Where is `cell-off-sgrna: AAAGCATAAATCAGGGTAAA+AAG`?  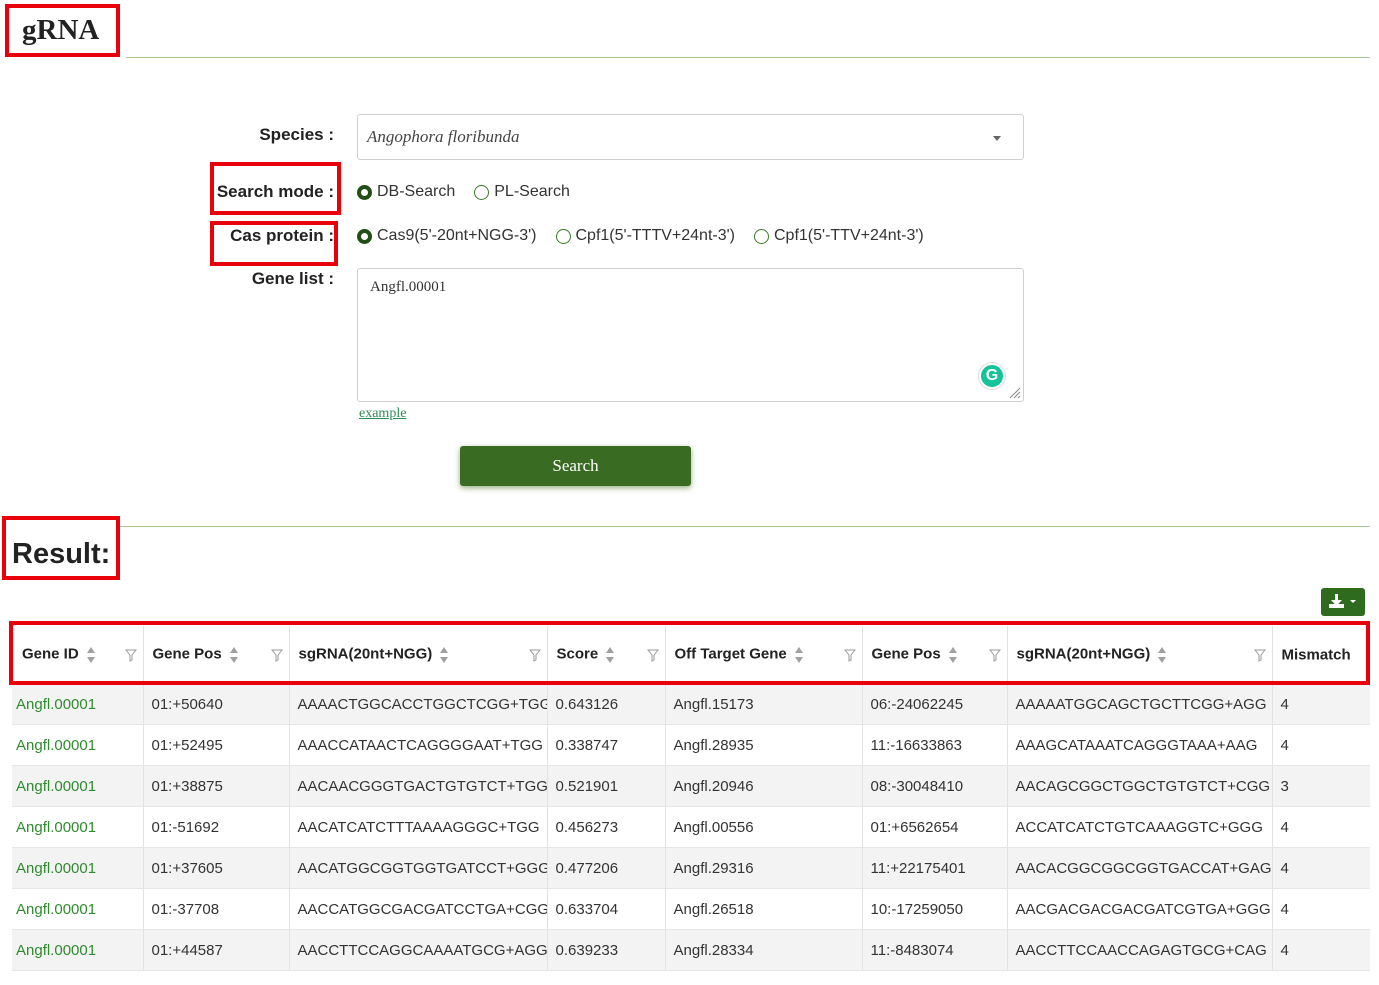 cell-off-sgrna: AAAGCATAAATCAGGGTAAA+AAG is located at coordinates (1140, 745).